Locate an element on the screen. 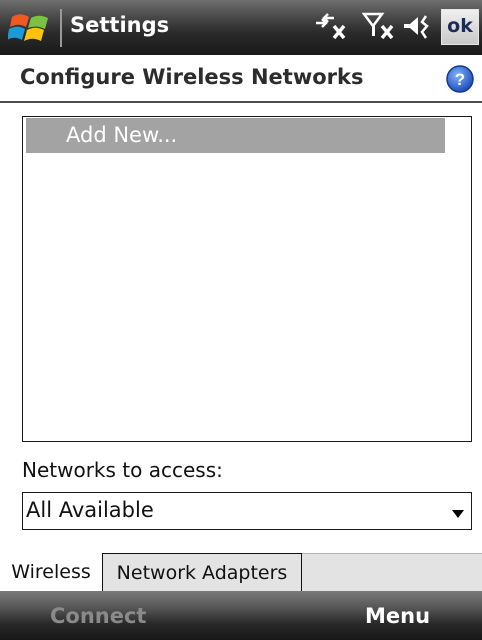 The width and height of the screenshot is (482, 640). ok-button: ok is located at coordinates (460, 27).